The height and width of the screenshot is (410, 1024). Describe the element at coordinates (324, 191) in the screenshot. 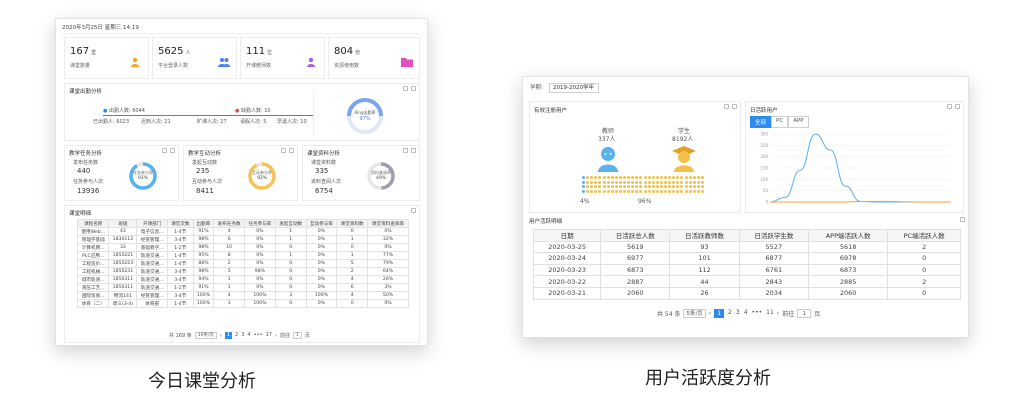

I see `panel-value-2: 6754` at that location.